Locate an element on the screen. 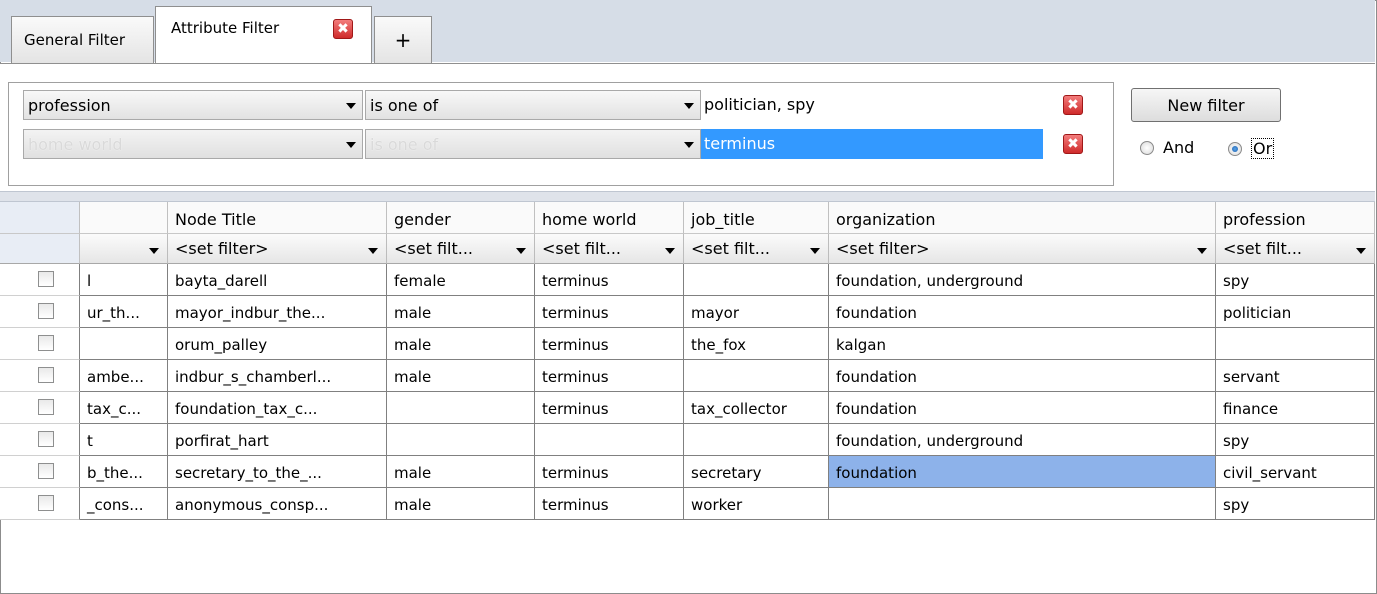 The height and width of the screenshot is (594, 1377). table-cell: t is located at coordinates (124, 440).